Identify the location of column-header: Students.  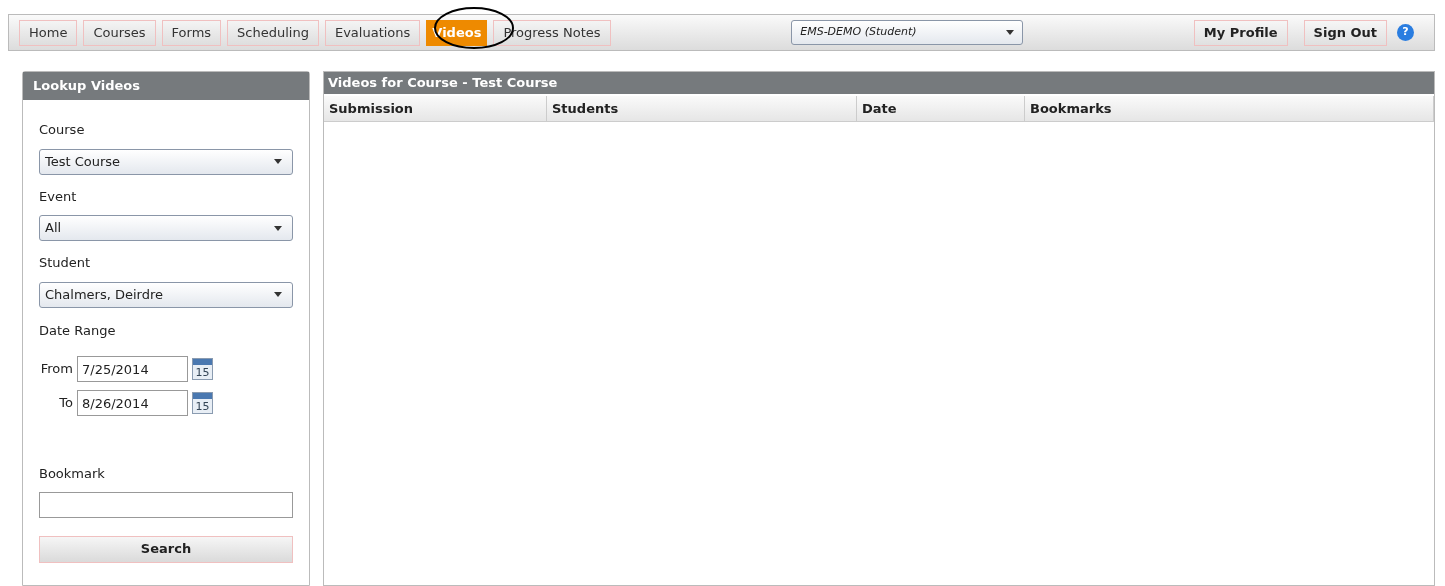
(702, 108).